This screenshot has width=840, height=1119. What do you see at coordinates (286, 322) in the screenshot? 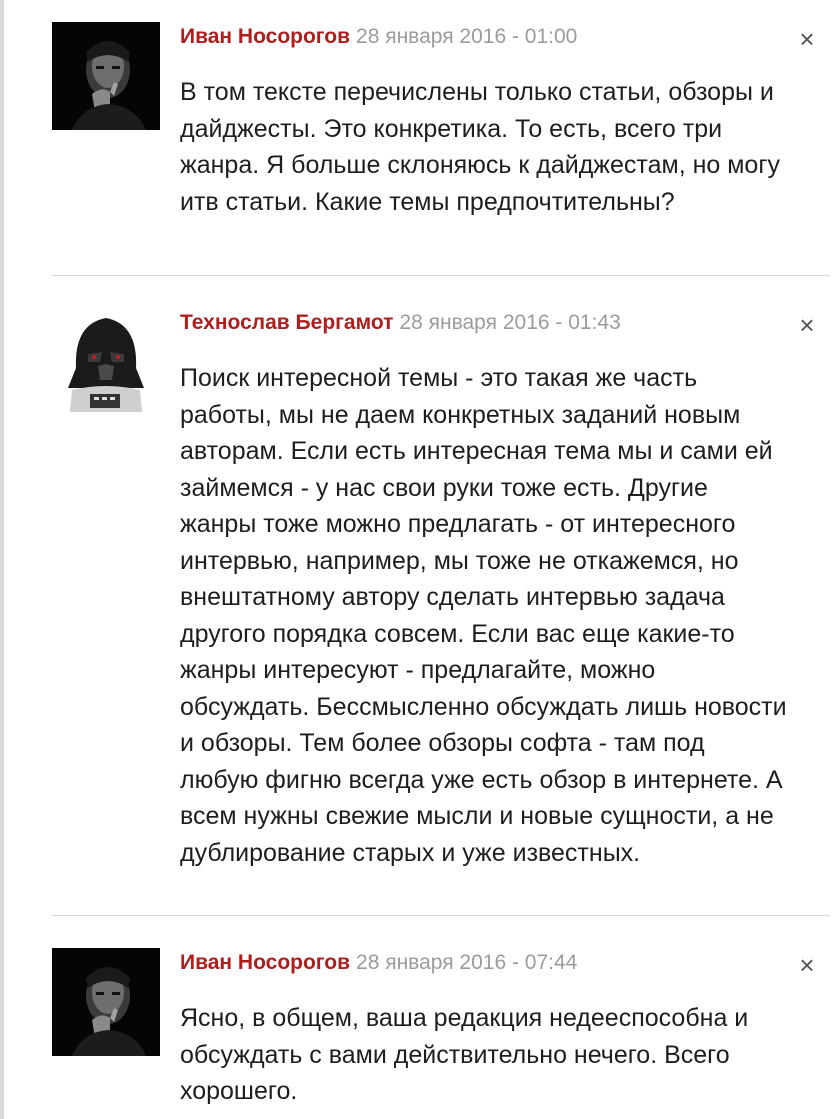
I see `author-name: Технослав Бергамот` at bounding box center [286, 322].